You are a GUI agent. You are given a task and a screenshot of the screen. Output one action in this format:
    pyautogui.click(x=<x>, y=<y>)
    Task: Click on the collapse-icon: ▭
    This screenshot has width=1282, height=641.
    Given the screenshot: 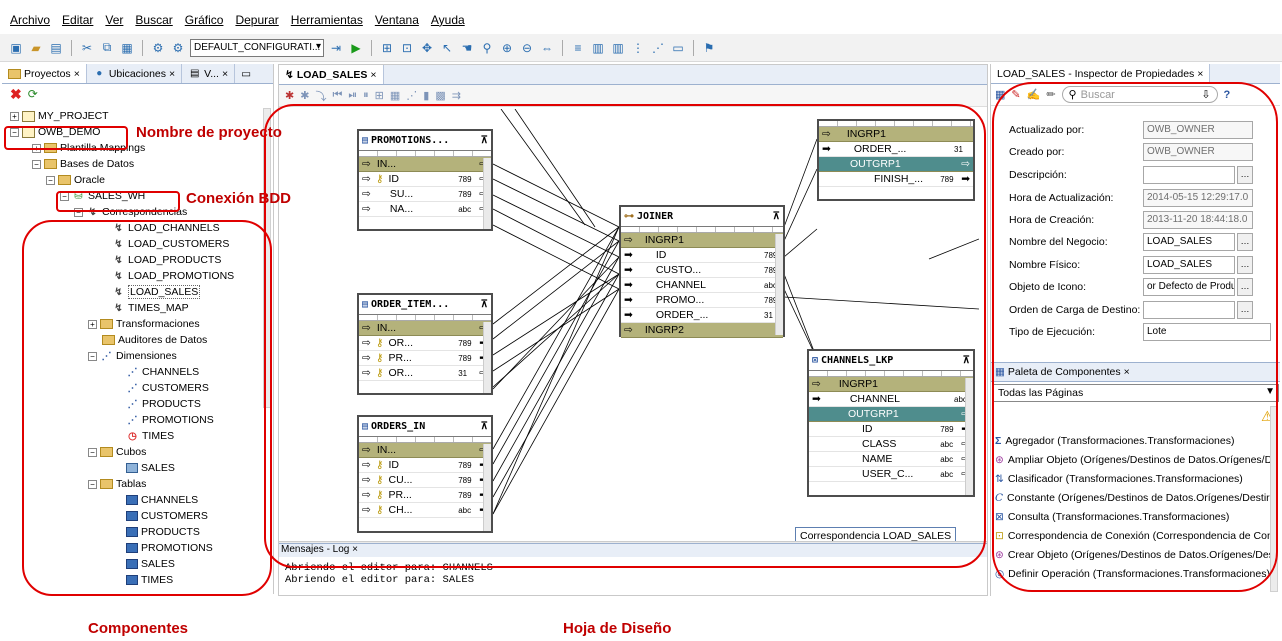 What is the action you would take?
    pyautogui.click(x=678, y=48)
    